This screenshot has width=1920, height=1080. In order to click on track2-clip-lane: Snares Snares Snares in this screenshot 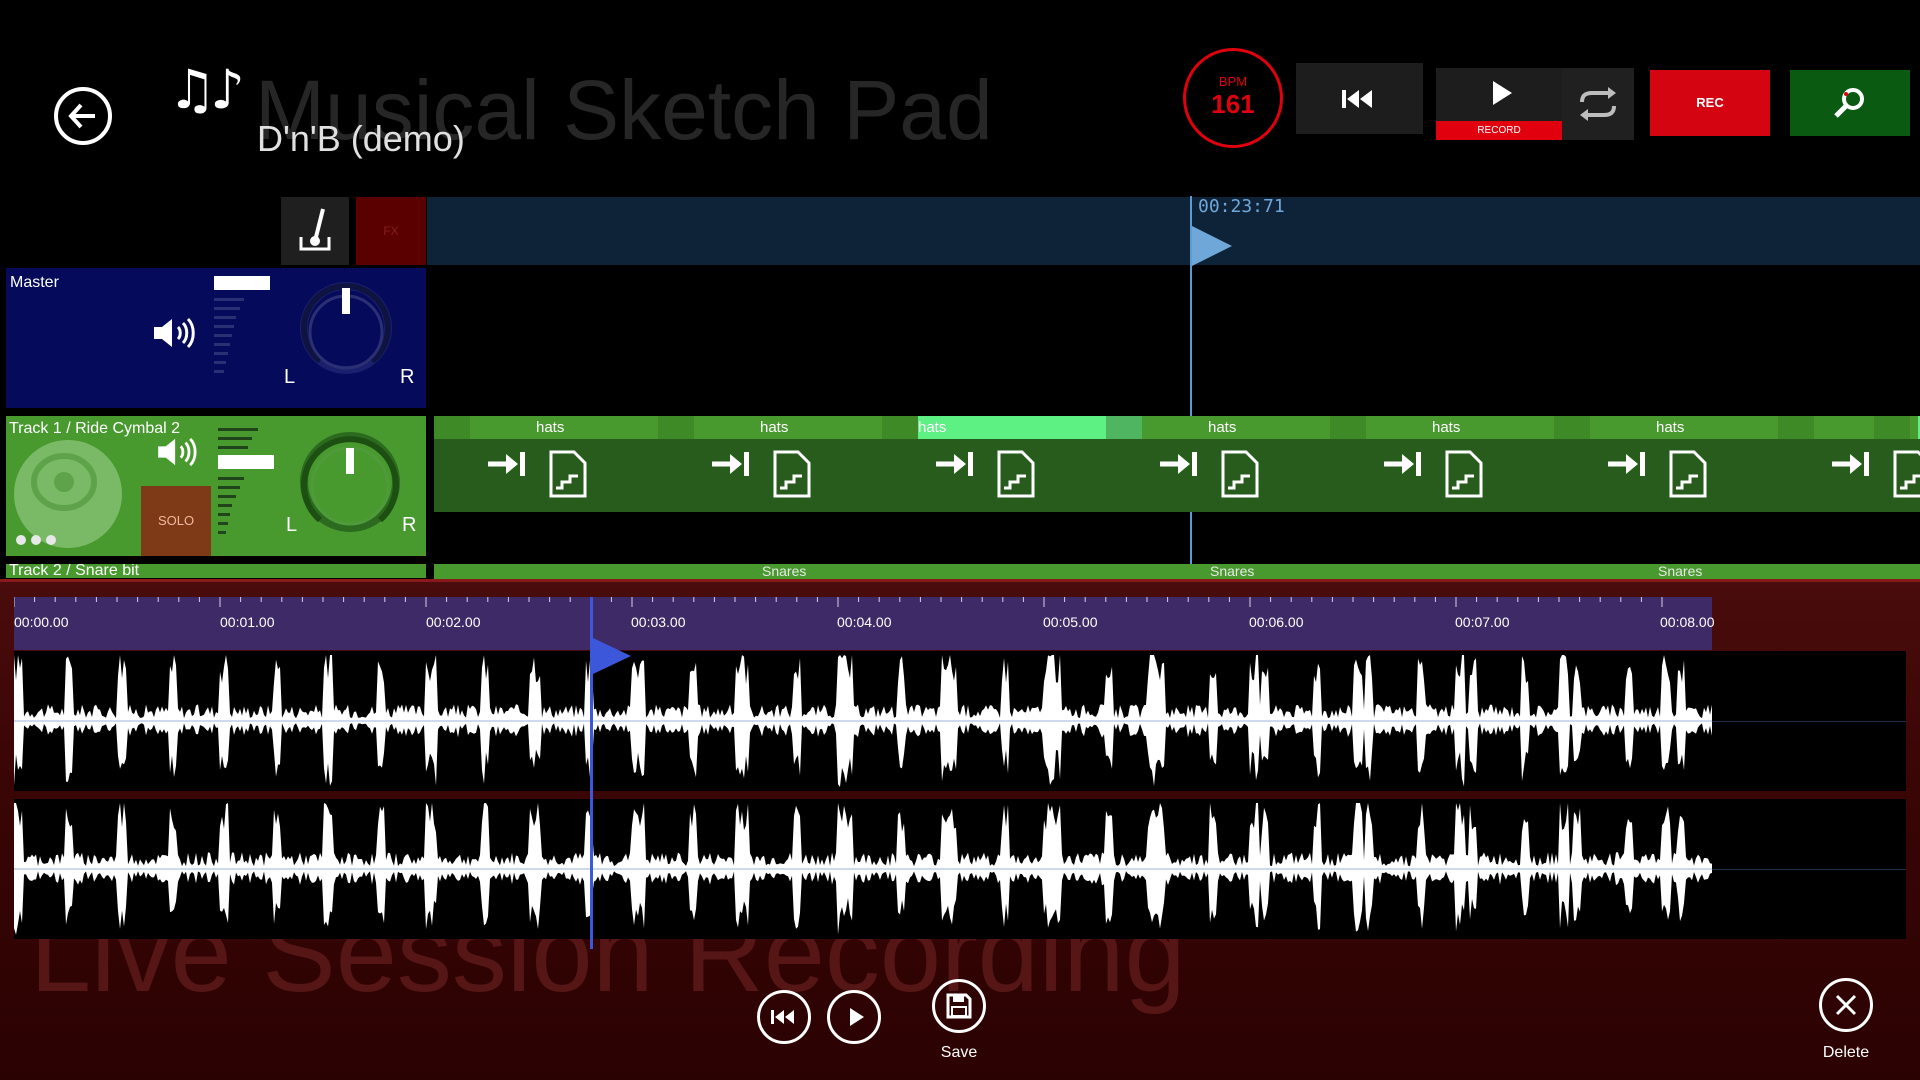, I will do `click(1177, 571)`.